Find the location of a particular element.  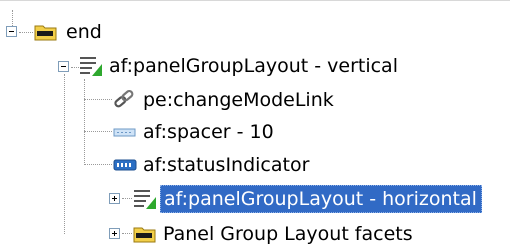

status-indicator-icon is located at coordinates (125, 165).